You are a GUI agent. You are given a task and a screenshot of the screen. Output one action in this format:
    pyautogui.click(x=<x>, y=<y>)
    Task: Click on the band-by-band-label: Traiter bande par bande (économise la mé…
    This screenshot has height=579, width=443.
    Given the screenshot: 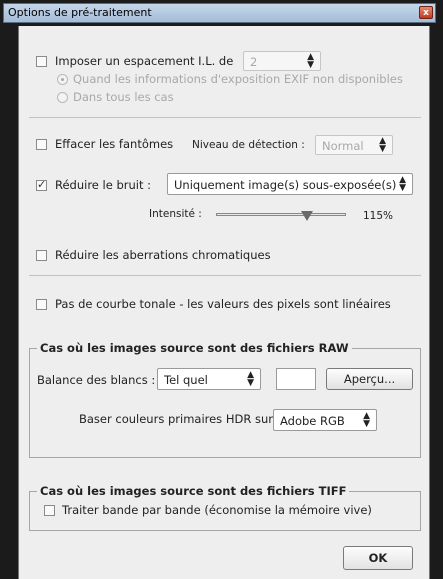 What is the action you would take?
    pyautogui.click(x=217, y=510)
    